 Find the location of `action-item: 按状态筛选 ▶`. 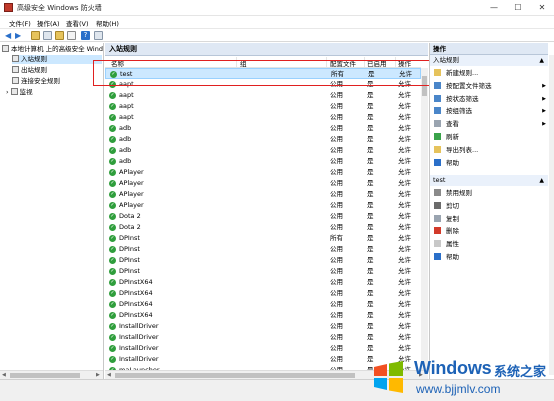

action-item: 按状态筛选 ▶ is located at coordinates (491, 99).